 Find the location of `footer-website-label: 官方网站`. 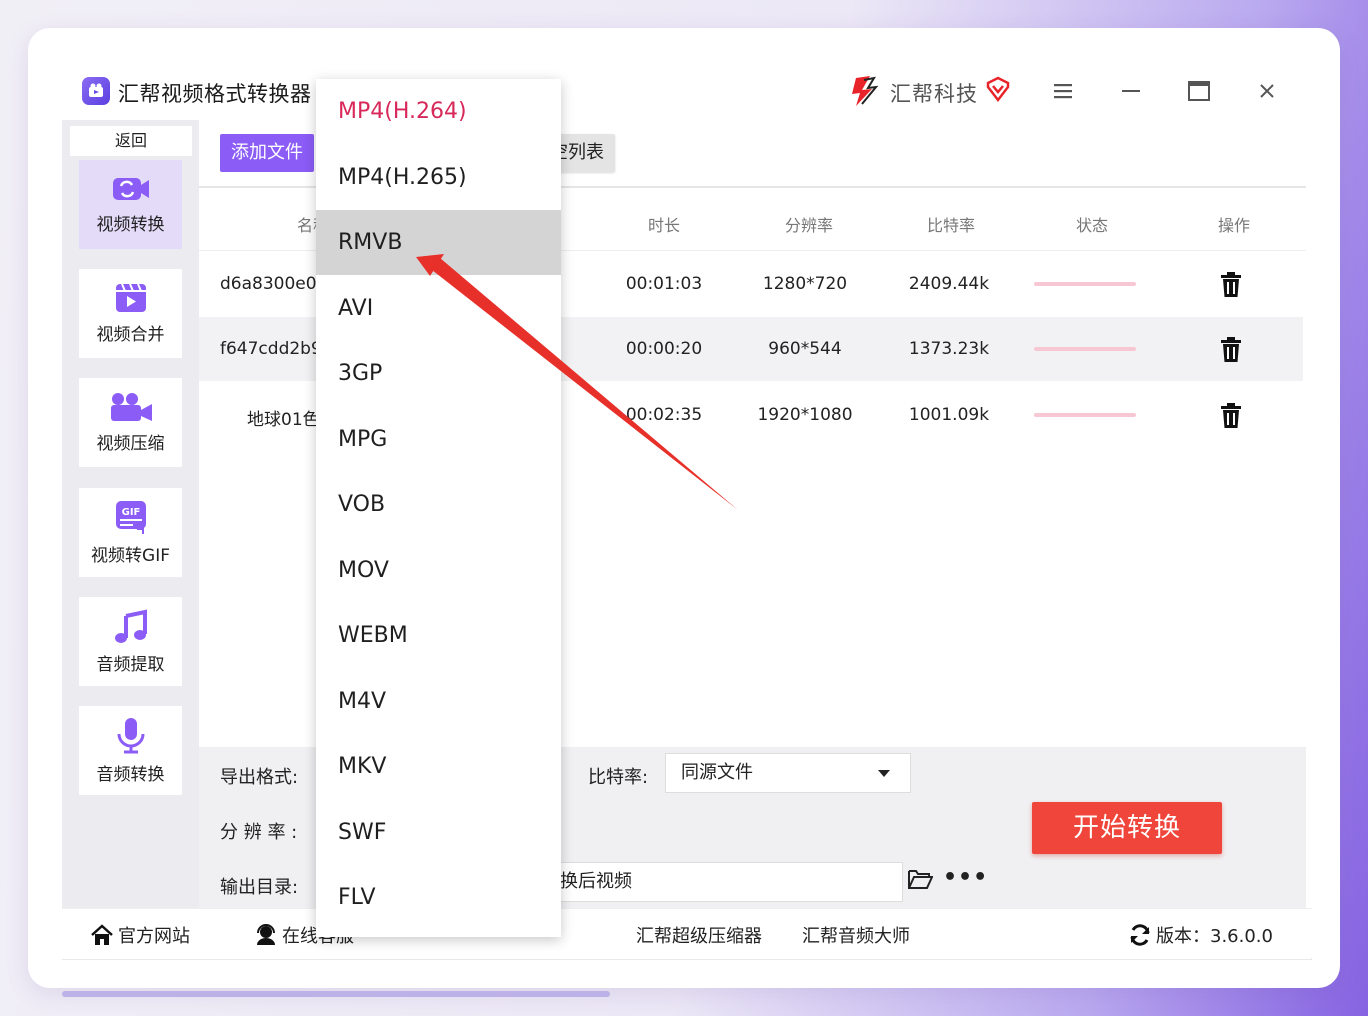

footer-website-label: 官方网站 is located at coordinates (154, 936).